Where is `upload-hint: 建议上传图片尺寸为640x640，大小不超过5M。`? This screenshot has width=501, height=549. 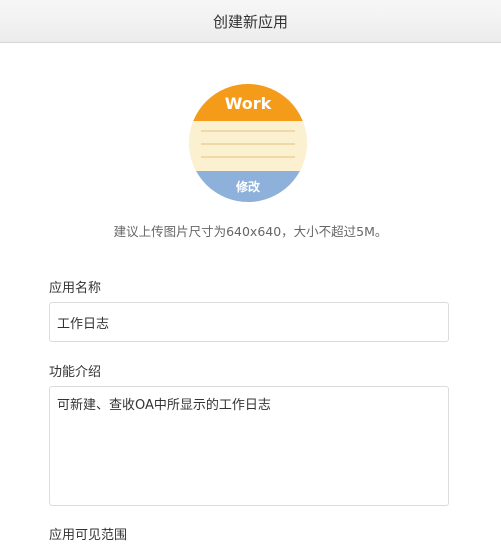 upload-hint: 建议上传图片尺寸为640x640，大小不超过5M。 is located at coordinates (250, 231).